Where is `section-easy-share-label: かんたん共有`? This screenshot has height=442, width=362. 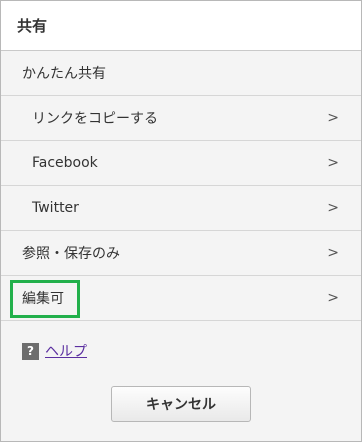 section-easy-share-label: かんたん共有 is located at coordinates (64, 74).